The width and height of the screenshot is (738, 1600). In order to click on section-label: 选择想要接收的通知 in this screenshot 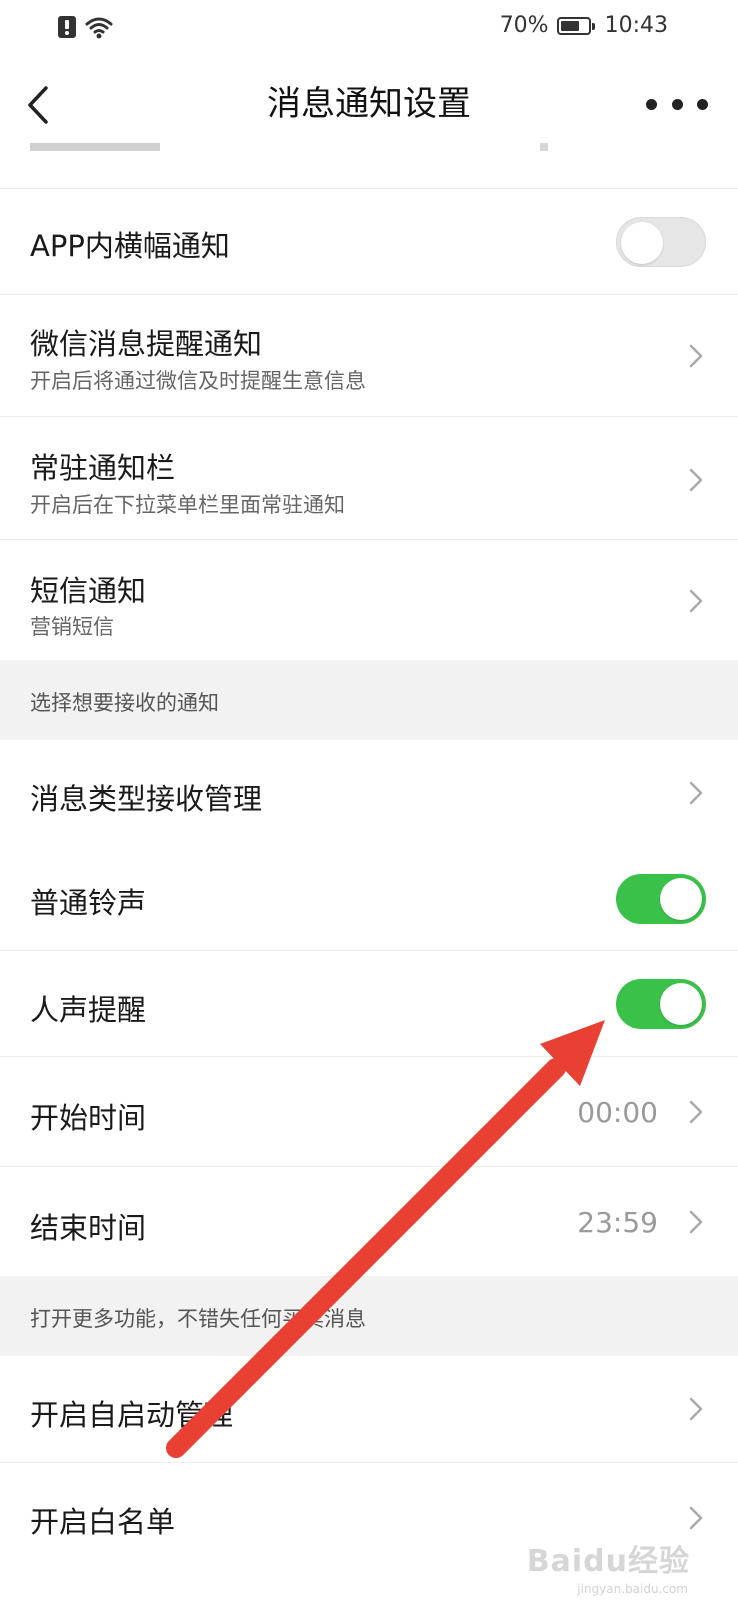, I will do `click(124, 703)`.